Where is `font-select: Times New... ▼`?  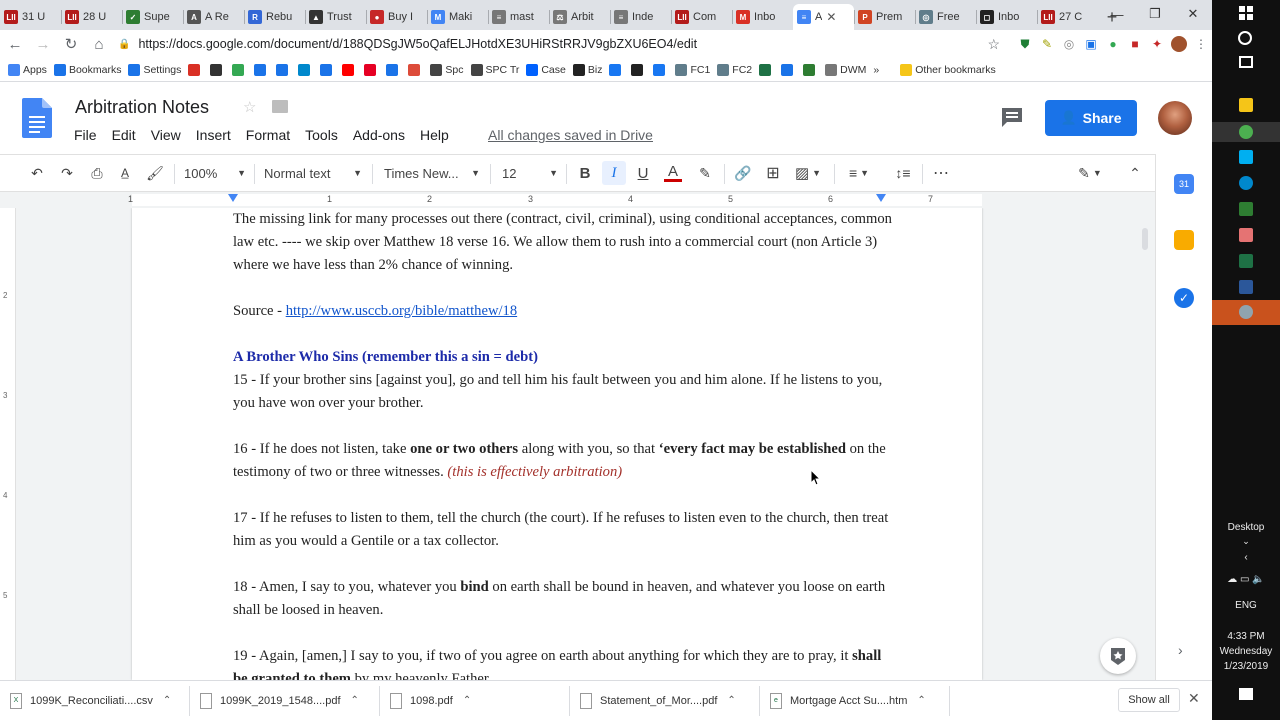
font-select: Times New... ▼ is located at coordinates (432, 173).